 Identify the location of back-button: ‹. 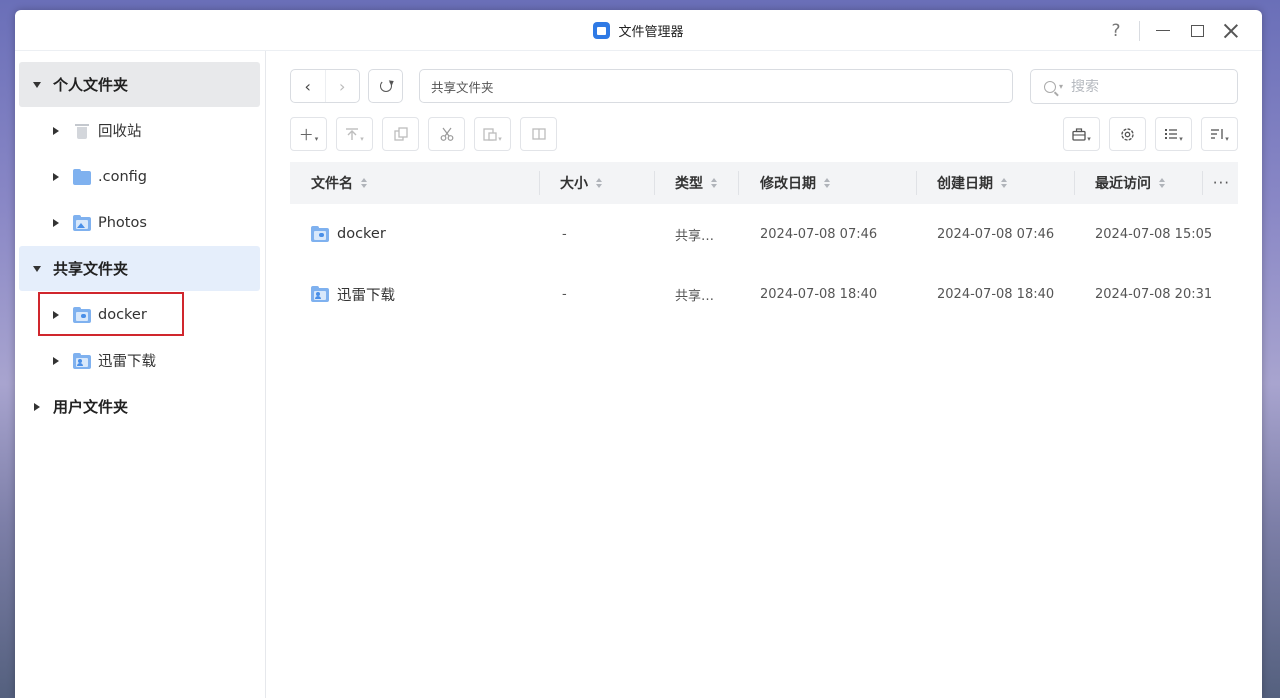
(308, 86).